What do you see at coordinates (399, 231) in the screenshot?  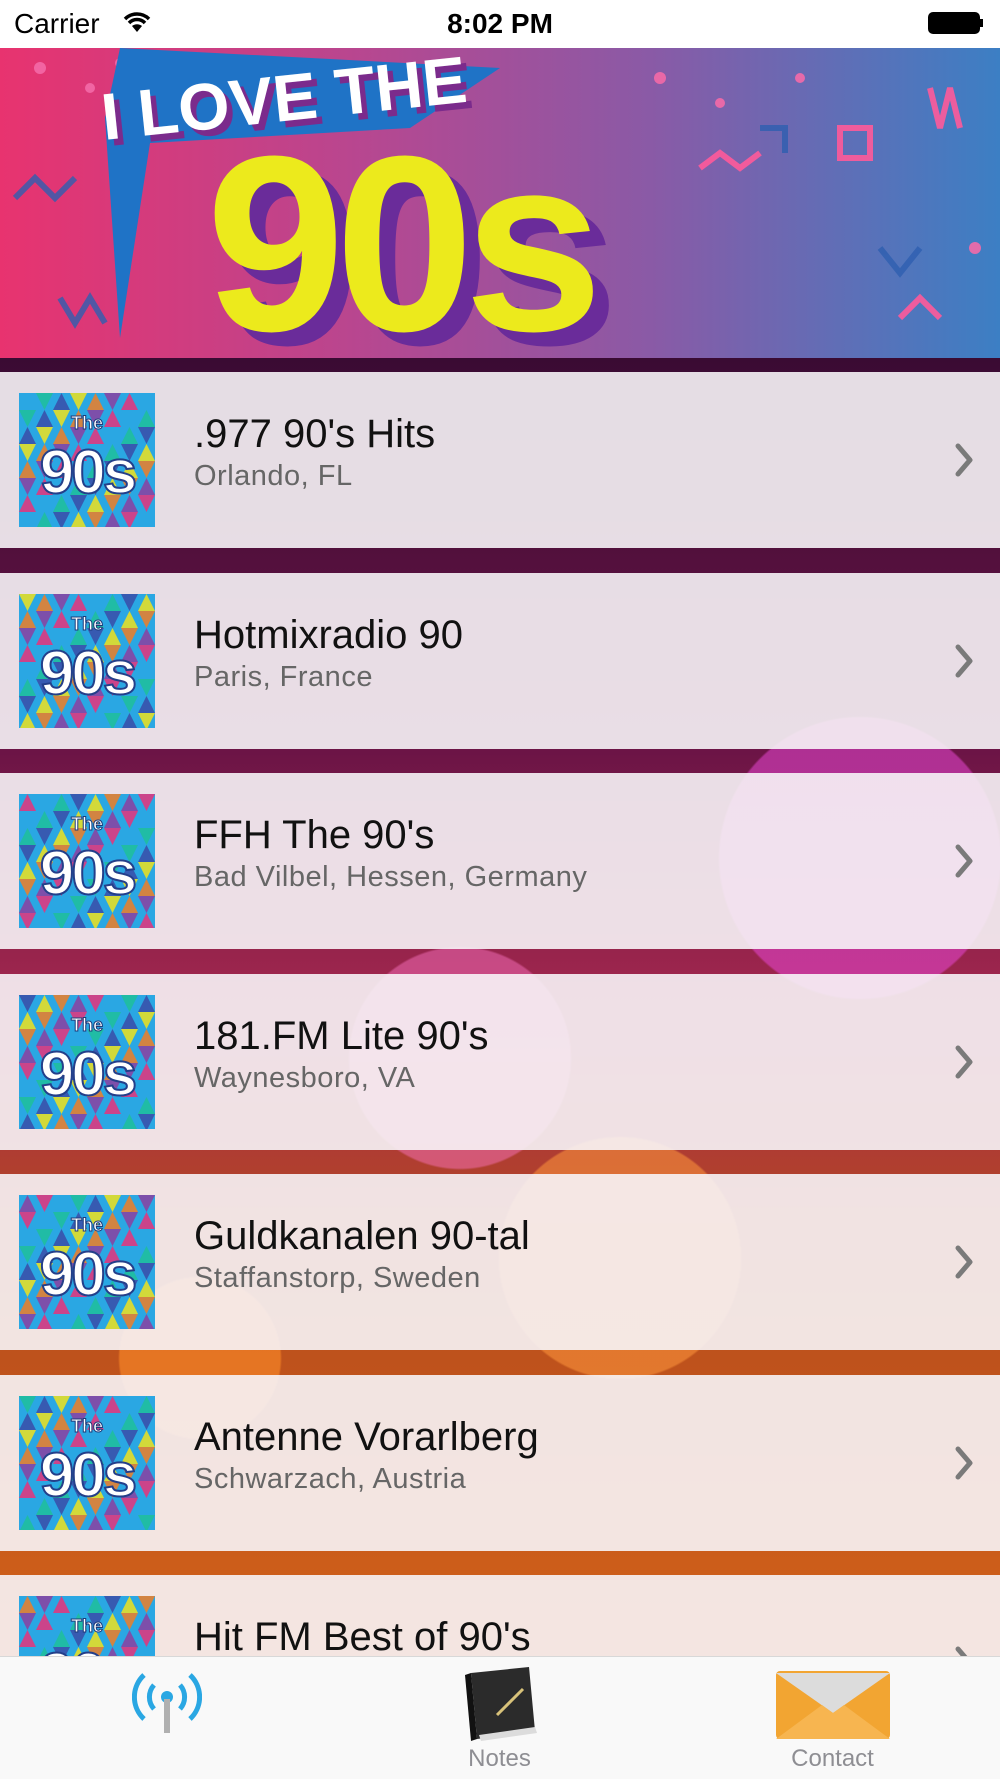 I see `banner-line2: 90s` at bounding box center [399, 231].